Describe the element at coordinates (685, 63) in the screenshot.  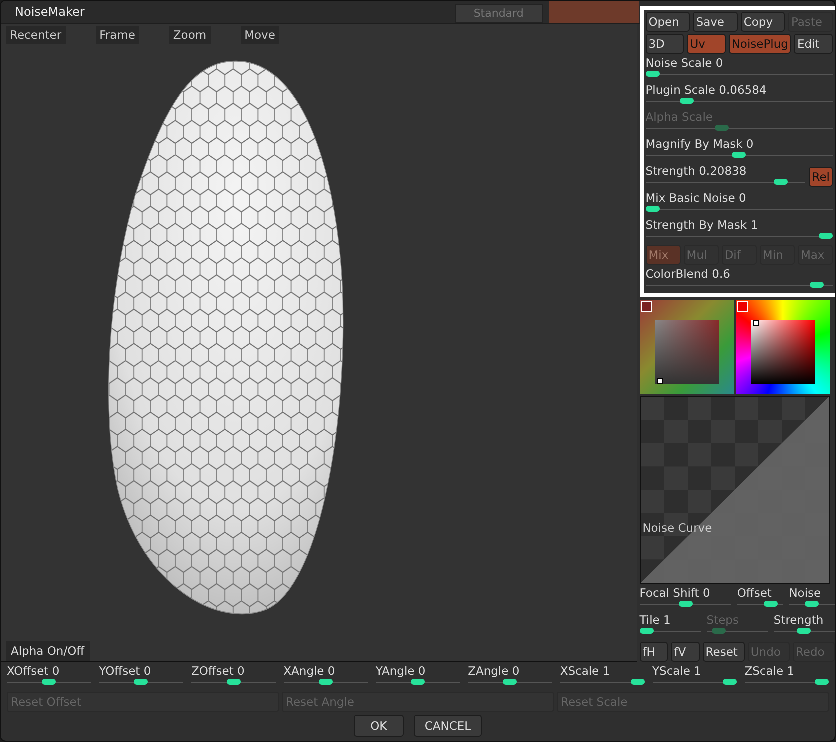
I see `slider-label: Noise Scale 0` at that location.